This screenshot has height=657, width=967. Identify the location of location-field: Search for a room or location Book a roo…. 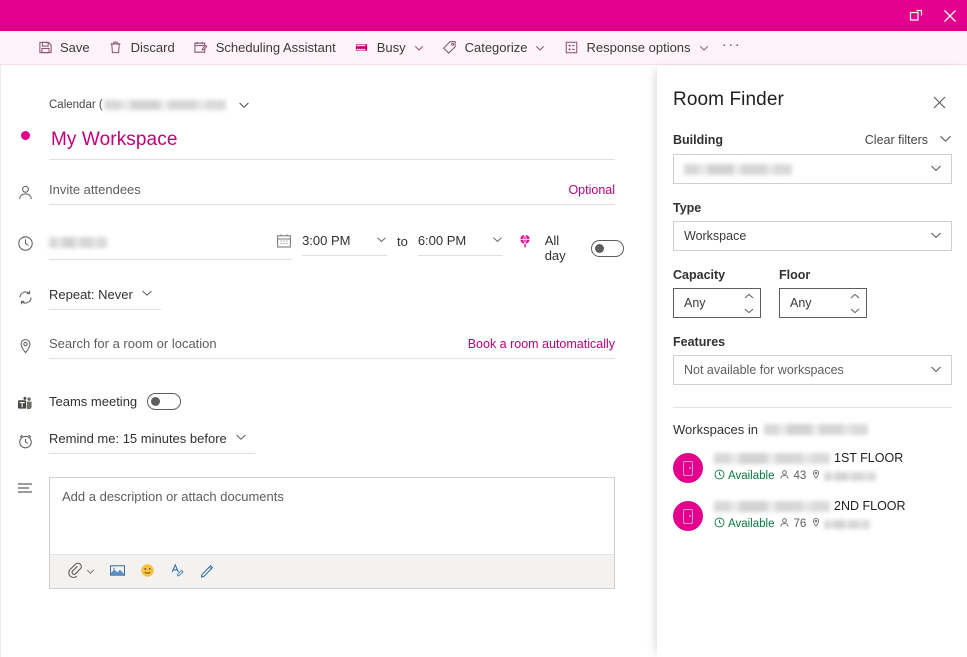
(332, 347).